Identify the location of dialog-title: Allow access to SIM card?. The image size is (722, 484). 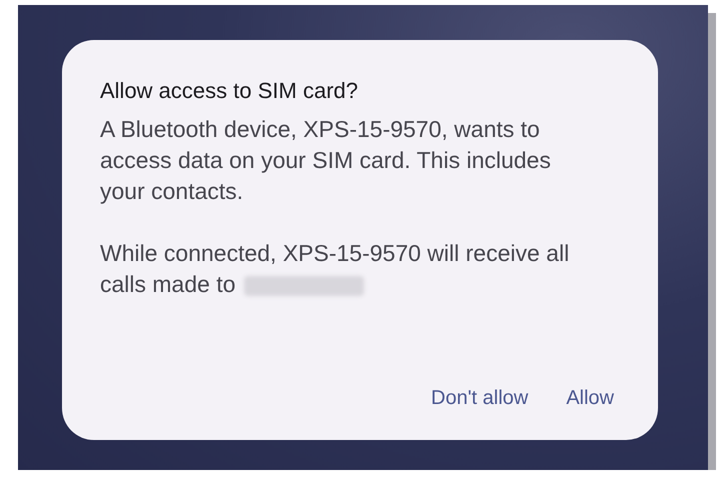
(229, 91).